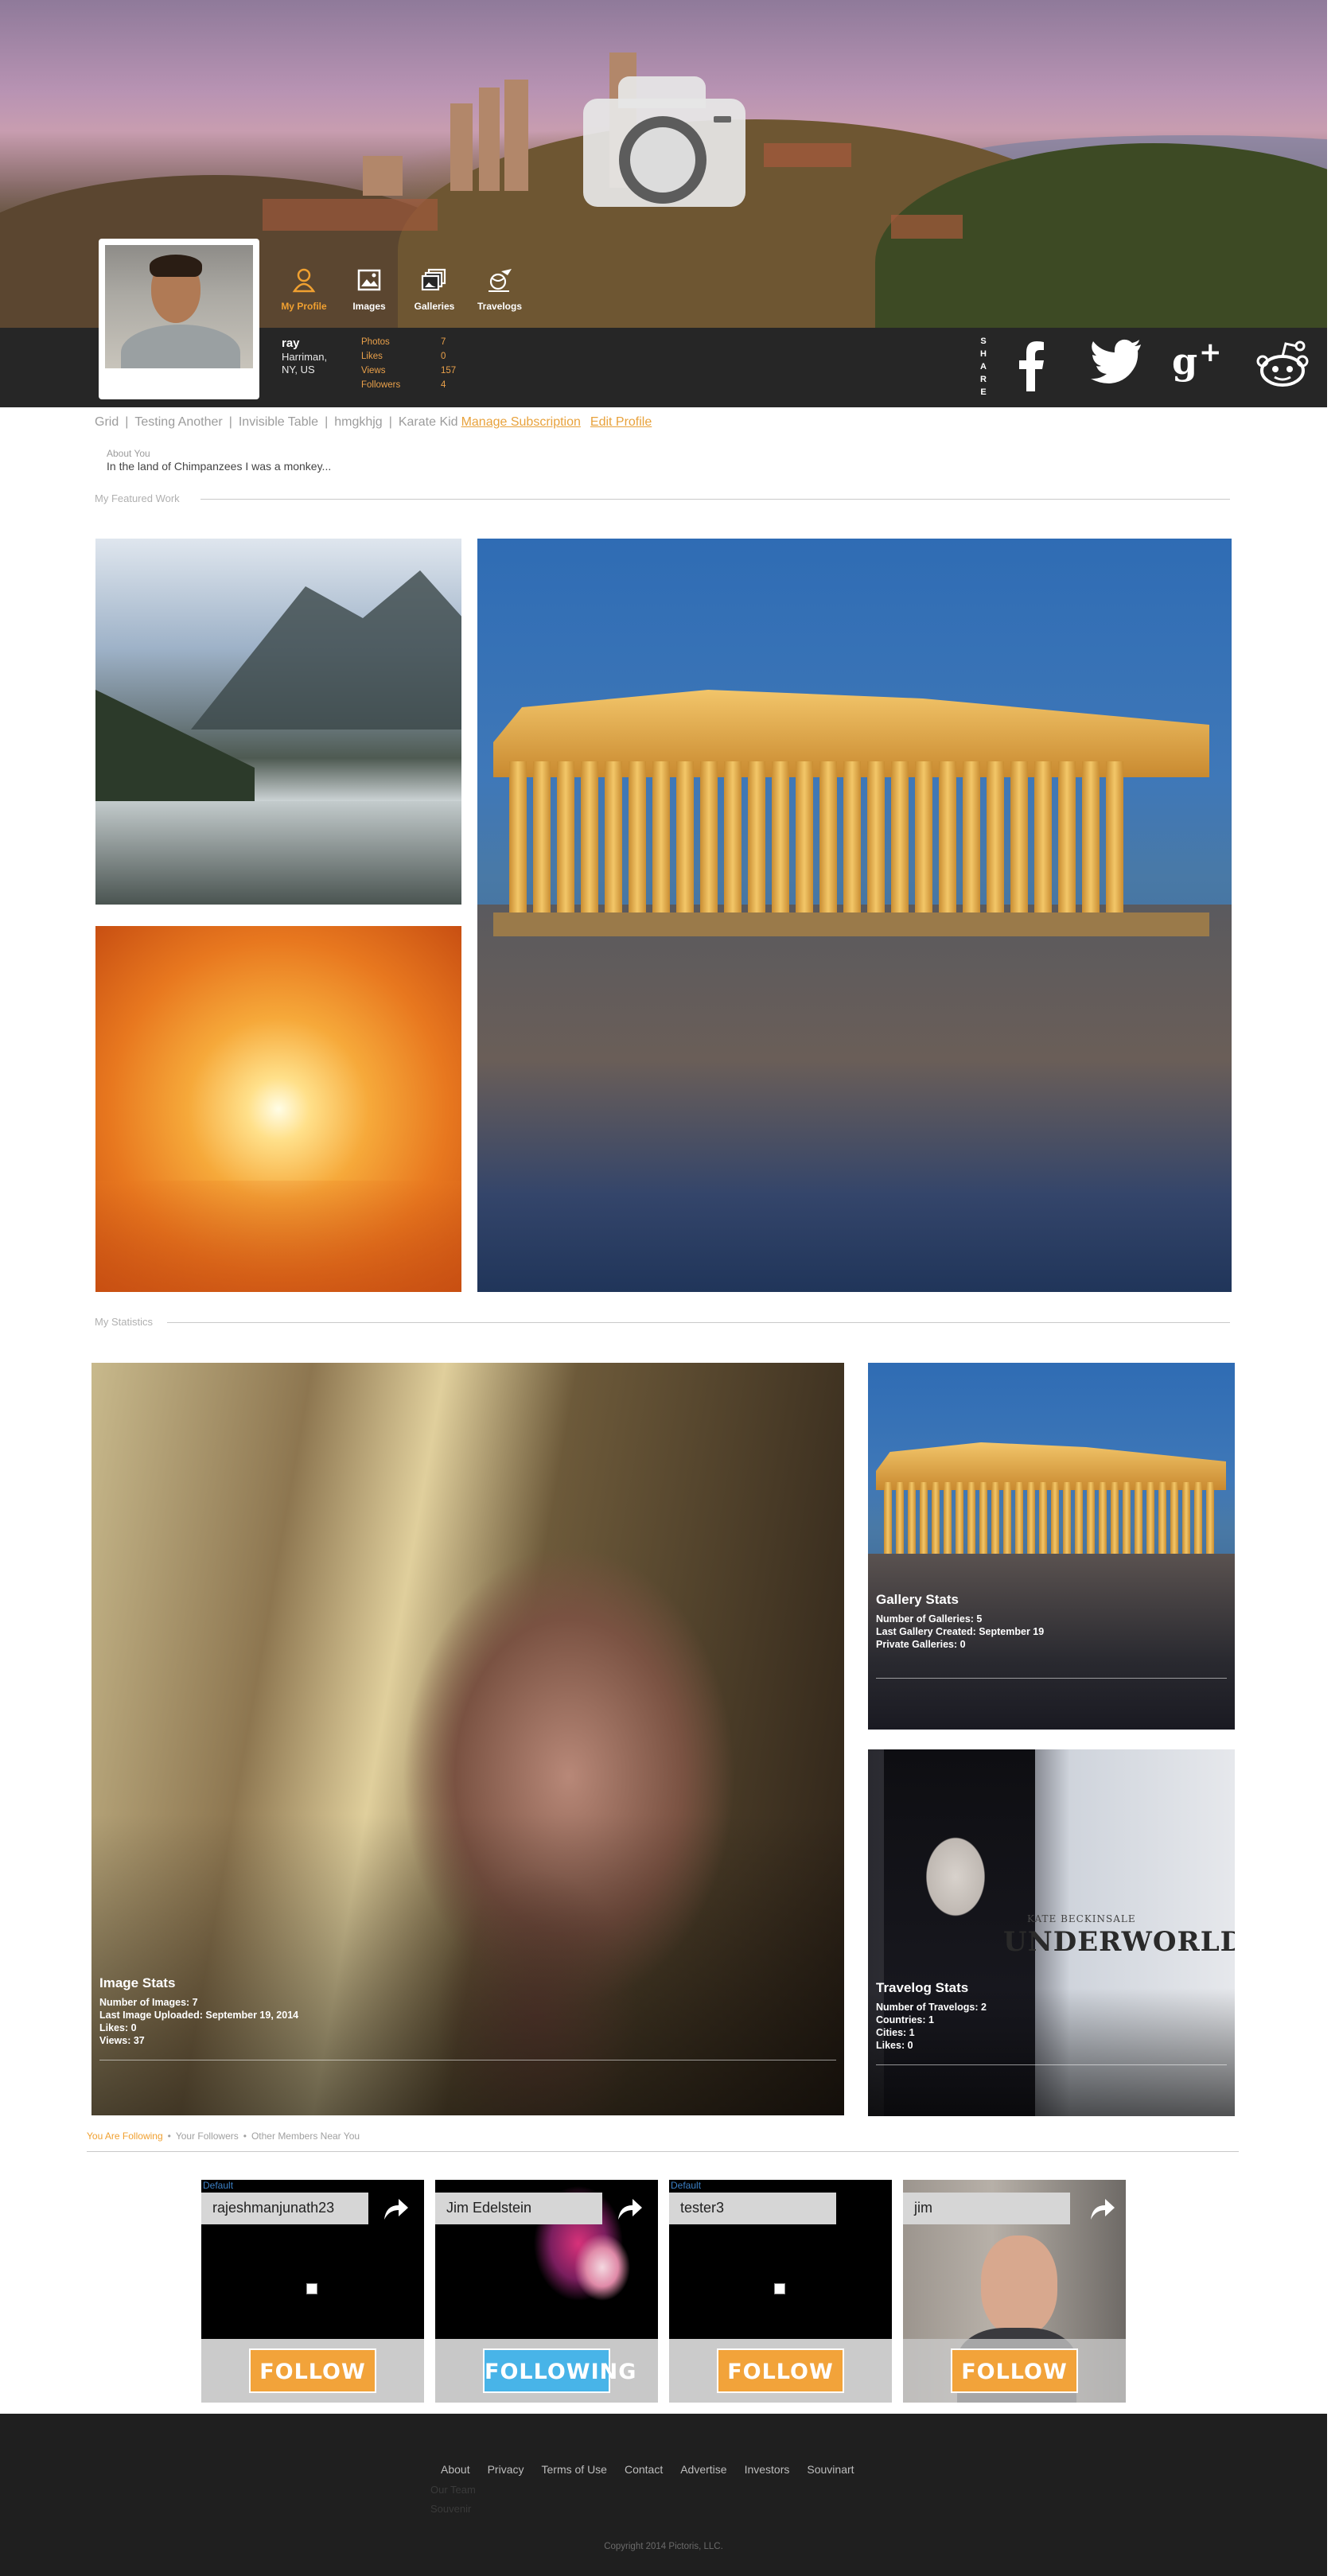 The image size is (1339, 2576). I want to click on google-plus-icon: g +, so click(1198, 364).